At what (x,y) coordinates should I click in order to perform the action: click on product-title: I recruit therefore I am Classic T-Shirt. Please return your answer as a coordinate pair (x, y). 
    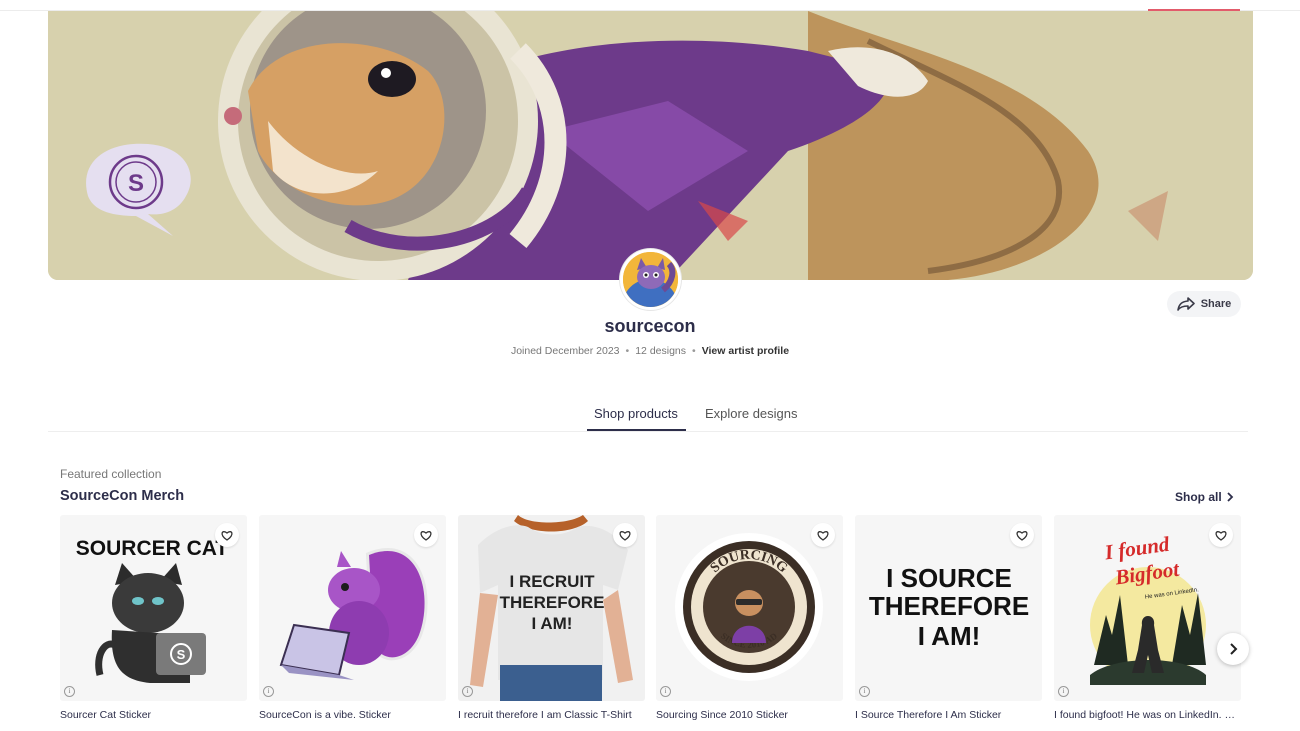
    Looking at the image, I should click on (551, 715).